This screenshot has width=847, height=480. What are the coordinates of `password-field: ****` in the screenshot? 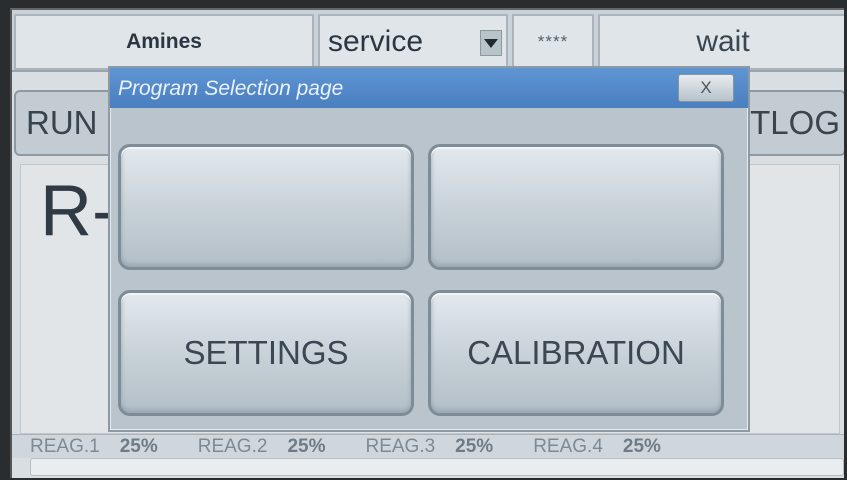 It's located at (553, 42).